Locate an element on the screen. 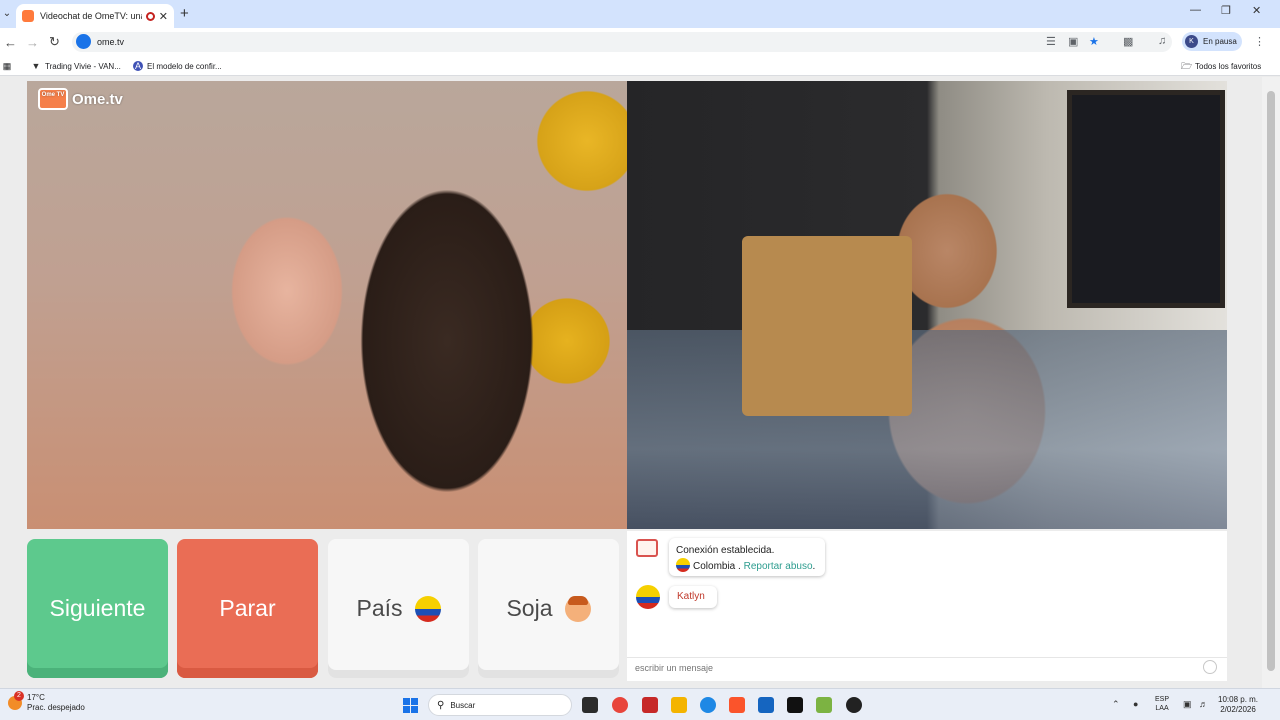 This screenshot has width=1280, height=720. tv-icon: Ome TV is located at coordinates (53, 99).